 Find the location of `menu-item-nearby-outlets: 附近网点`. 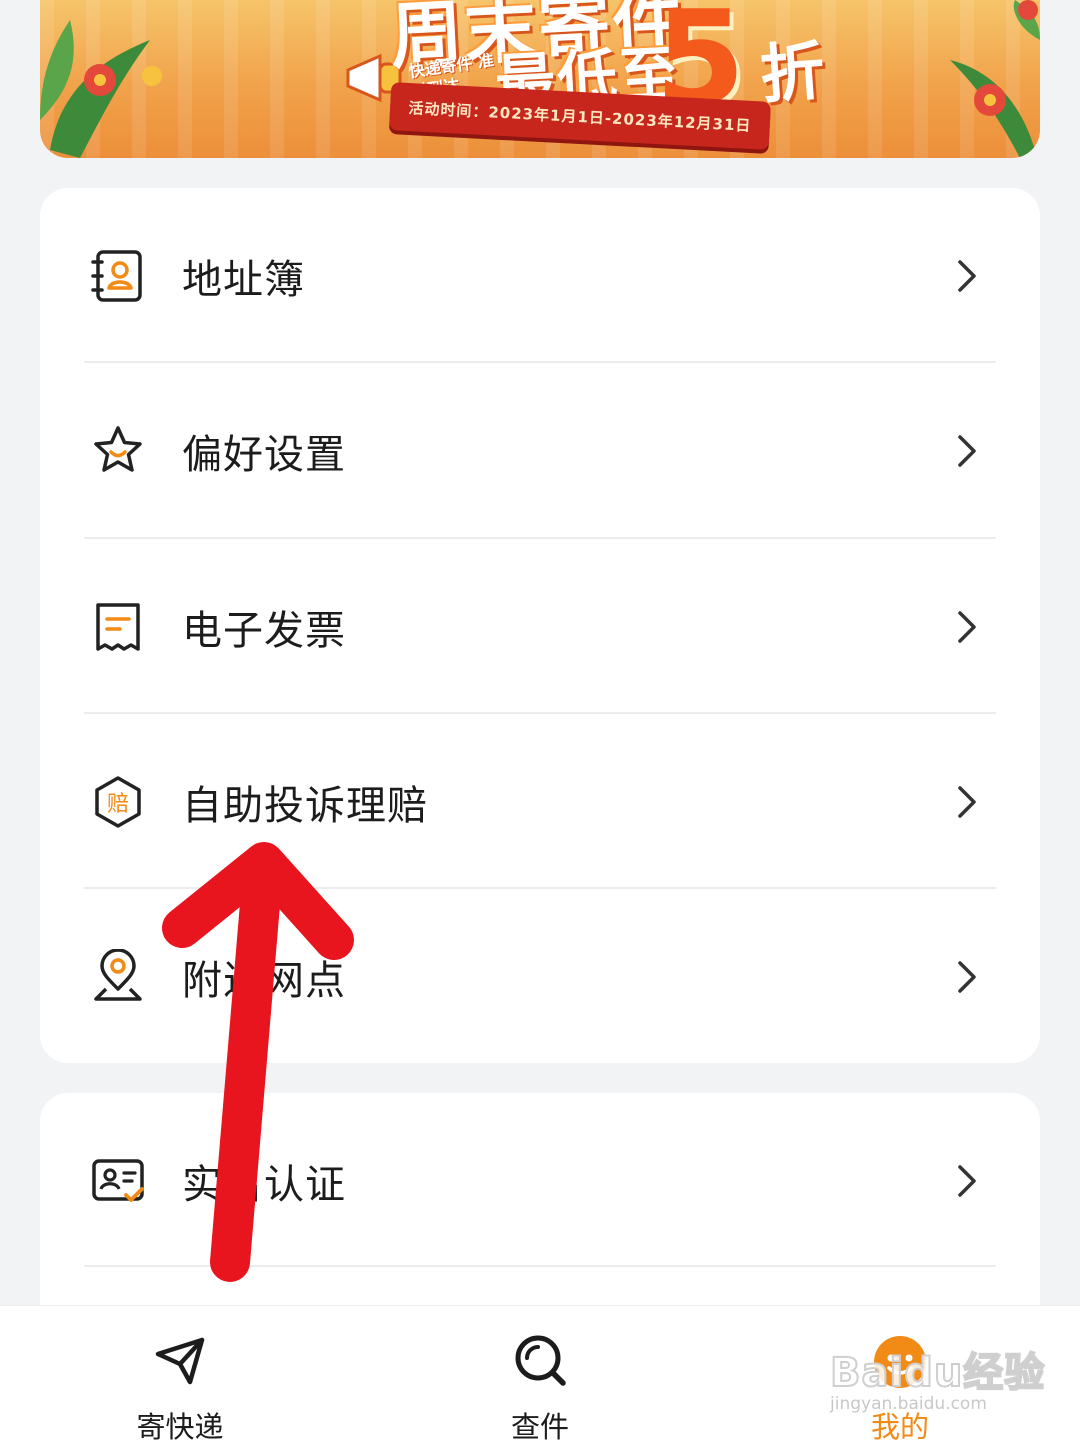

menu-item-nearby-outlets: 附近网点 is located at coordinates (540, 976).